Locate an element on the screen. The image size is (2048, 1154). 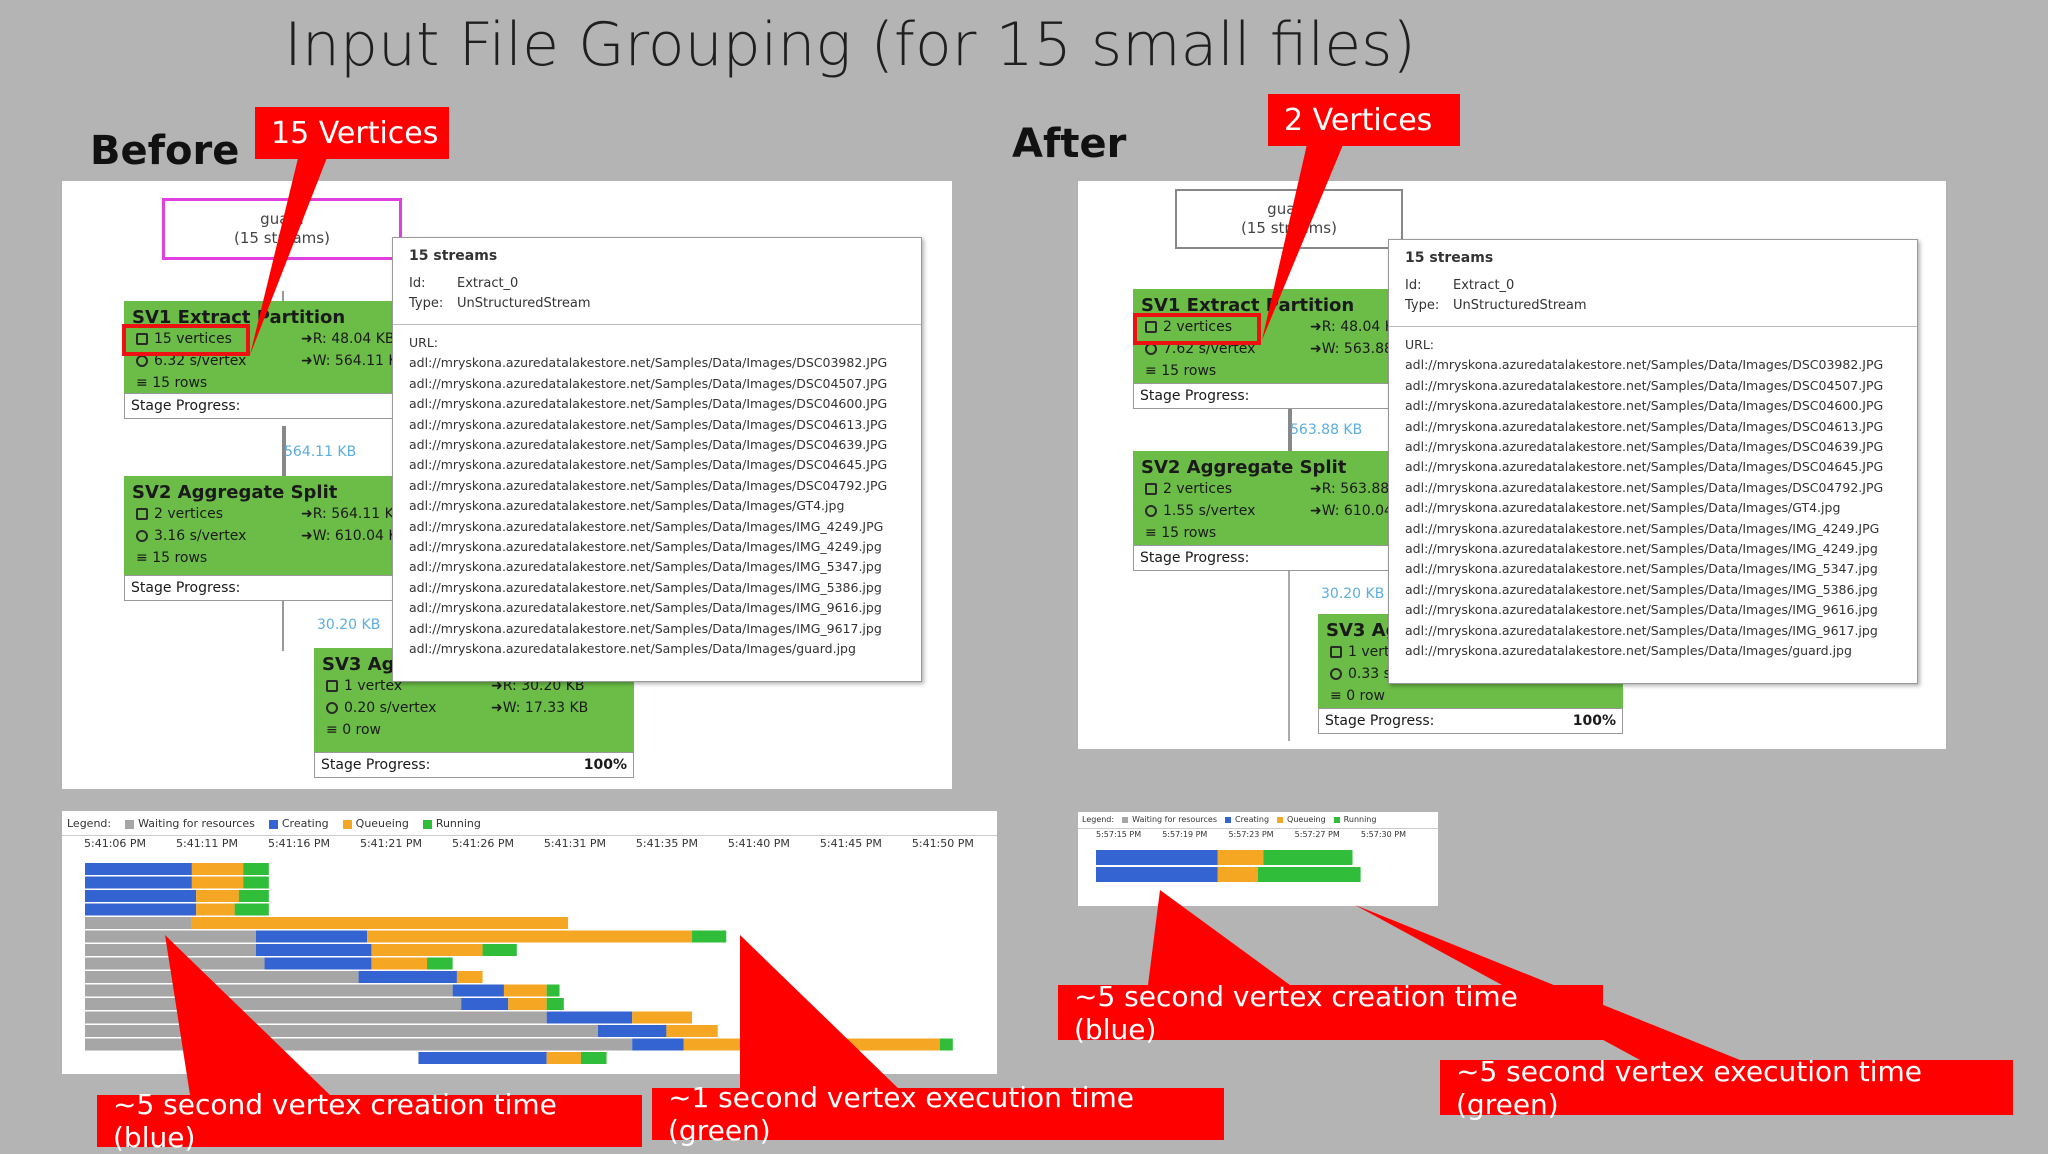
before-execution-note: ~1 second vertex execution time (green) is located at coordinates (938, 1114).